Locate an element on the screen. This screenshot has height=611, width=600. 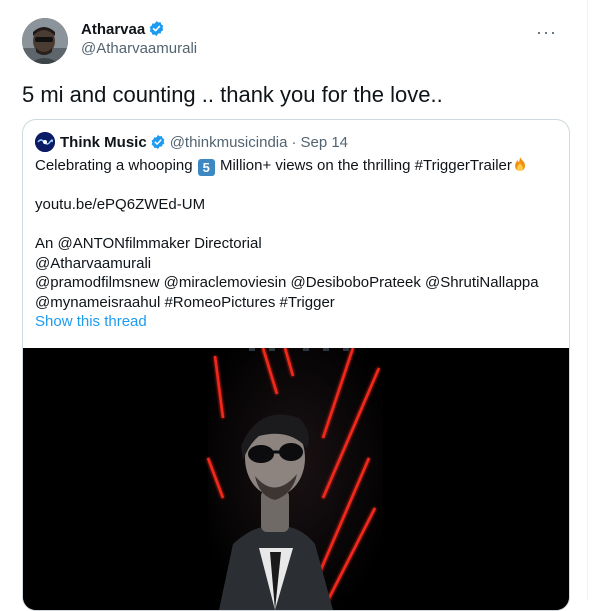
show-this-thread-link: Show this thread is located at coordinates (91, 321).